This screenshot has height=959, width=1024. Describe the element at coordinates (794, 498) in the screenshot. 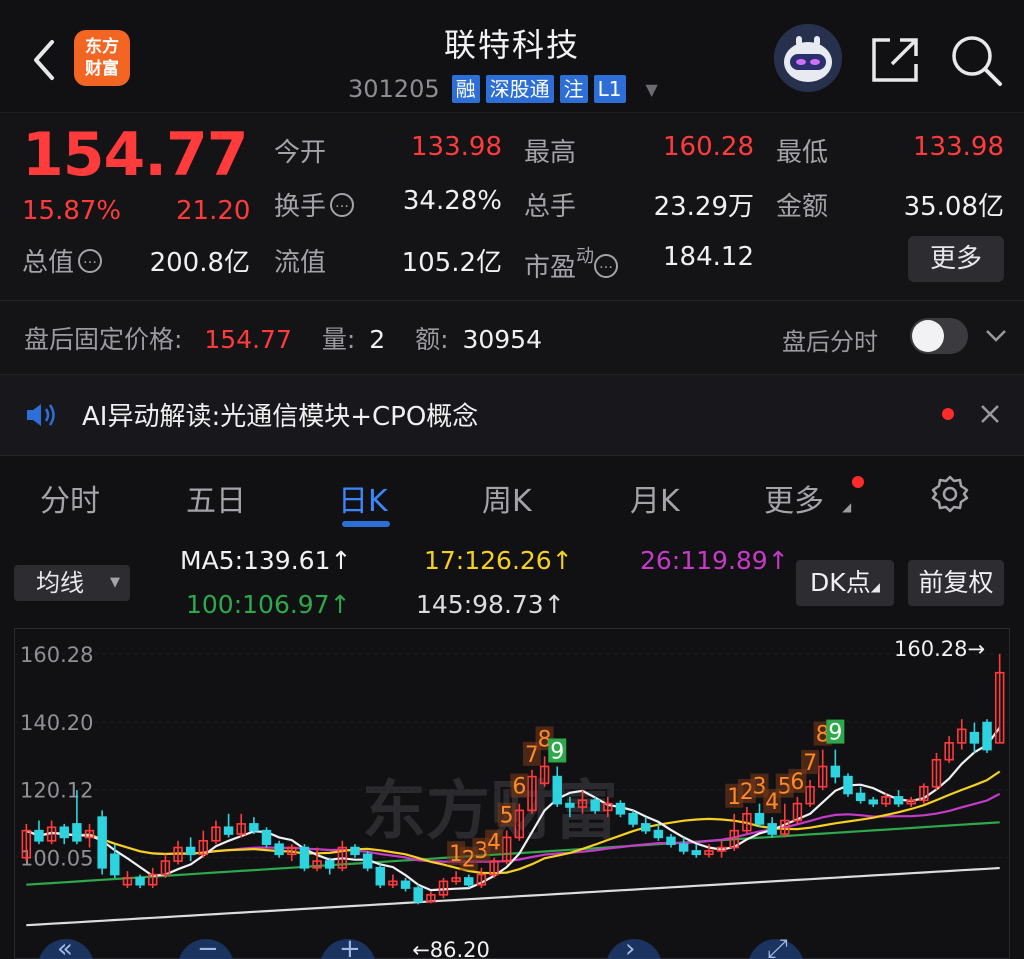

I see `tab-more: 更多` at that location.